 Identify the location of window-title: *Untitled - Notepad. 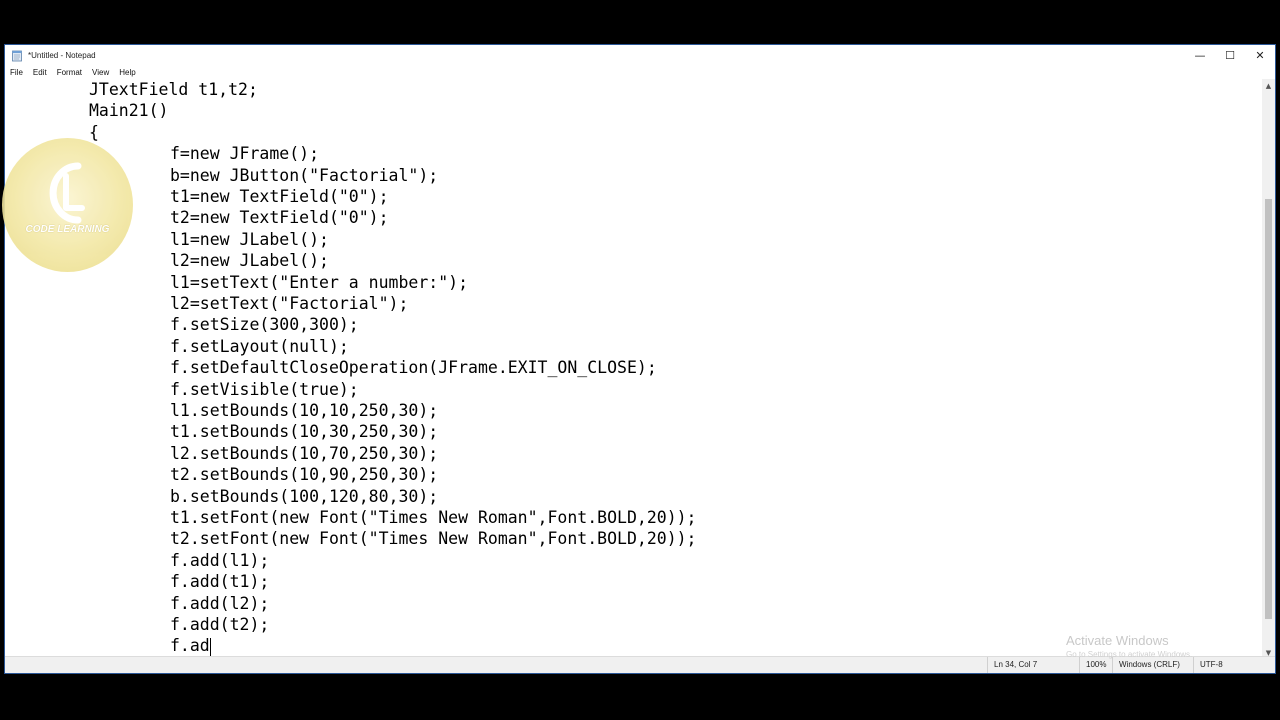
(62, 55).